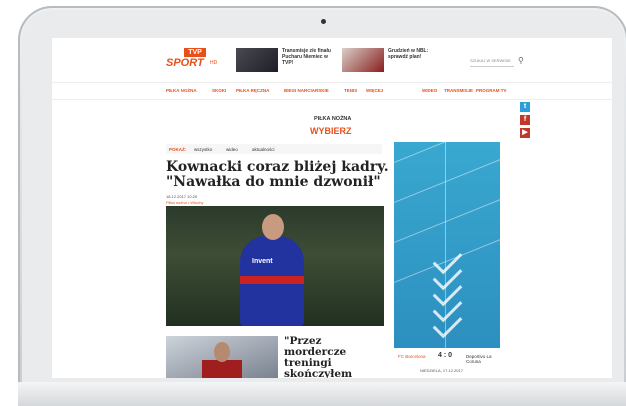  I want to click on site-logo: TVP SPORT HD, so click(193, 59).